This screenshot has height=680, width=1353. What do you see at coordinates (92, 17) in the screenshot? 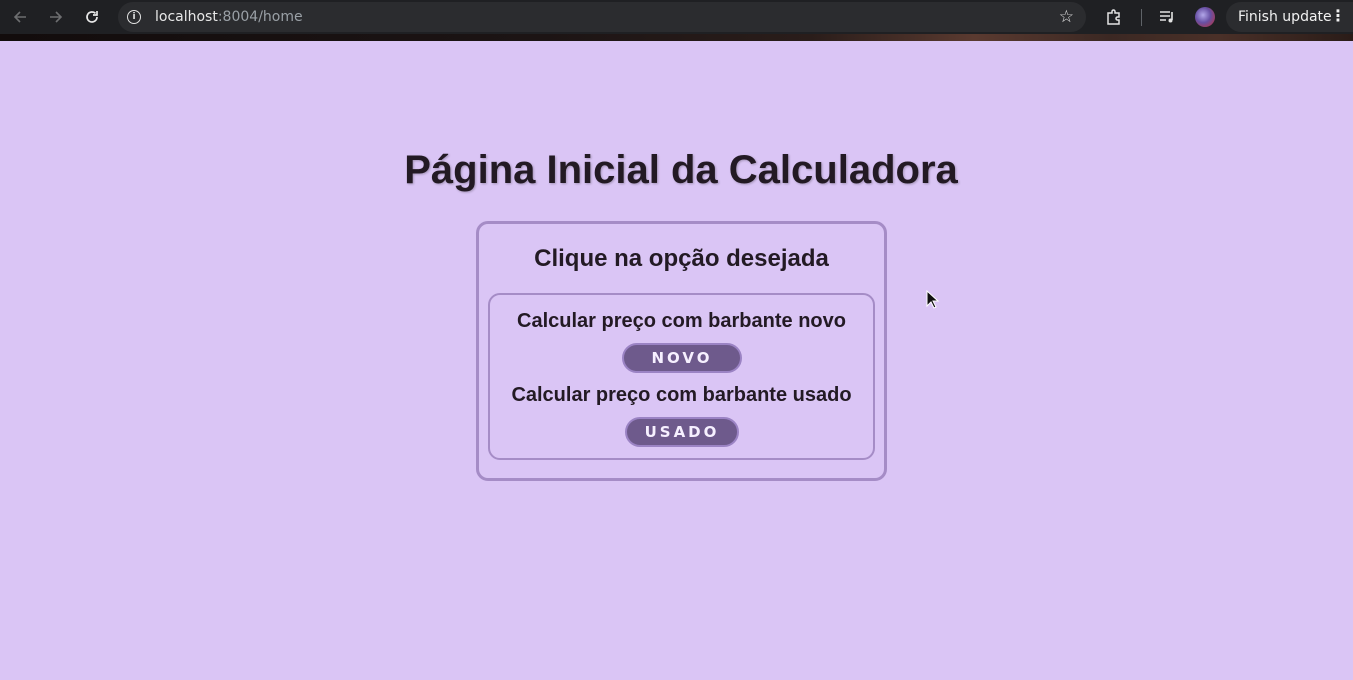
I see `reload-icon` at bounding box center [92, 17].